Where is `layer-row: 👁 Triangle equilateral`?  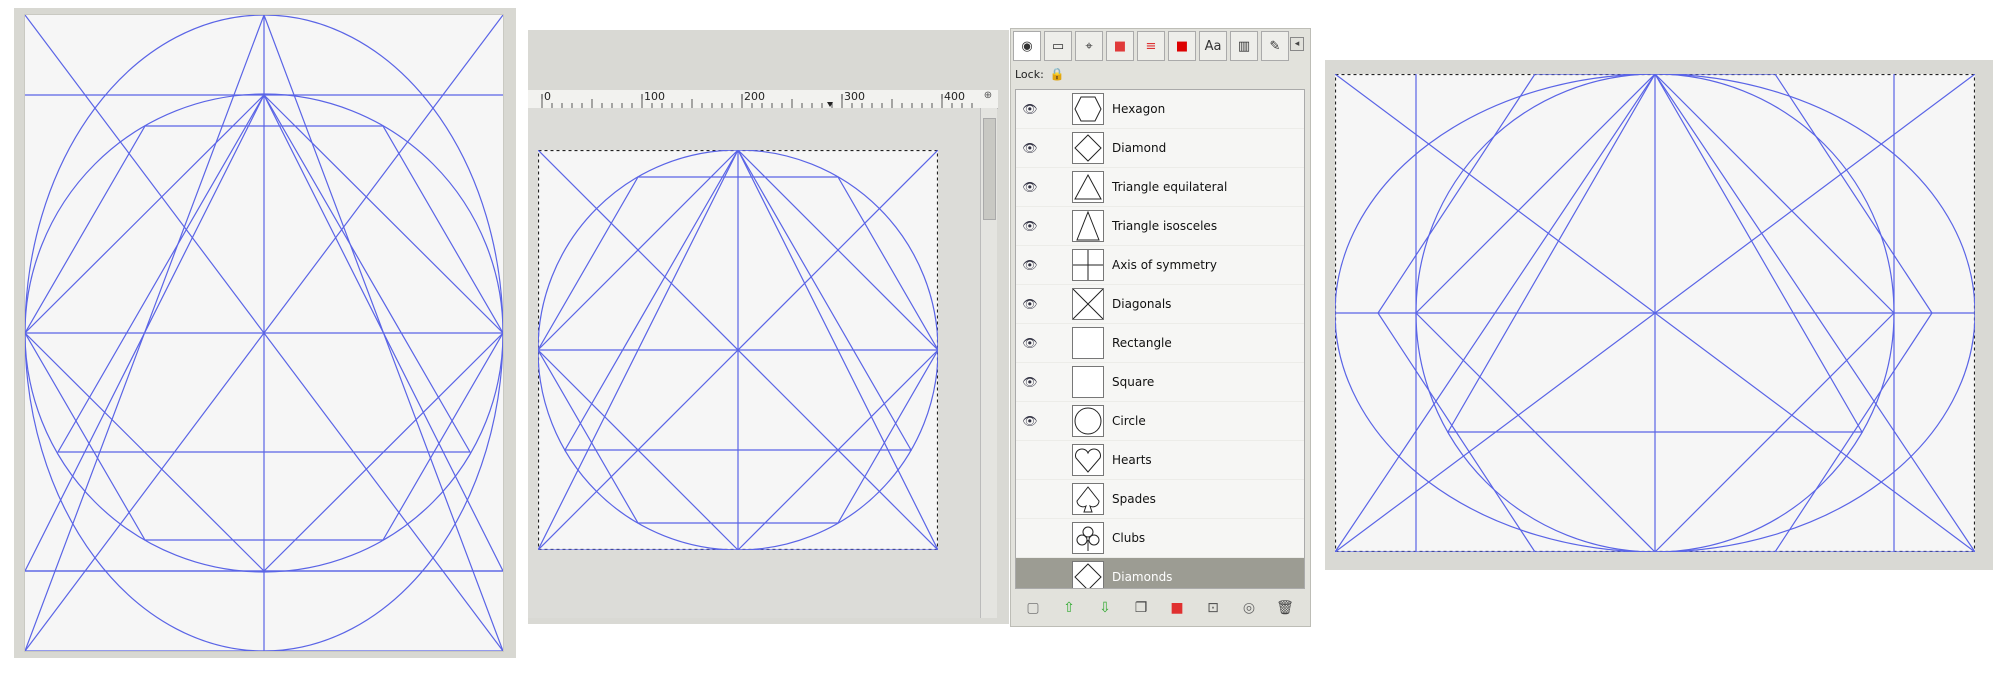 layer-row: 👁 Triangle equilateral is located at coordinates (1160, 187).